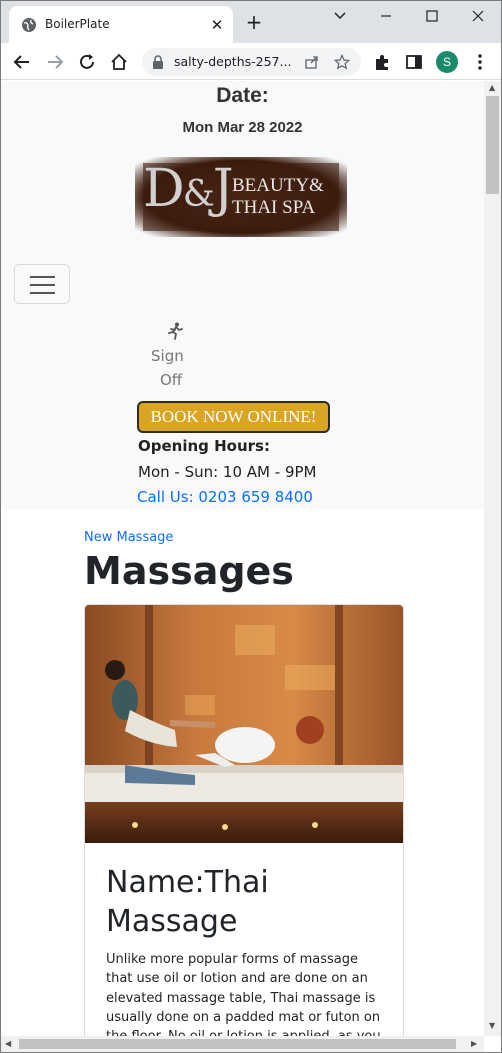 The width and height of the screenshot is (502, 1053). Describe the element at coordinates (478, 16) in the screenshot. I see `close-window-icon` at that location.